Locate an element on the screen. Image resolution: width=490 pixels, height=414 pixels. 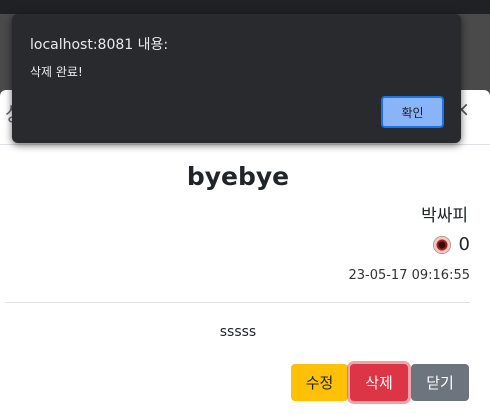
alert-ok-button: 확인 is located at coordinates (412, 112).